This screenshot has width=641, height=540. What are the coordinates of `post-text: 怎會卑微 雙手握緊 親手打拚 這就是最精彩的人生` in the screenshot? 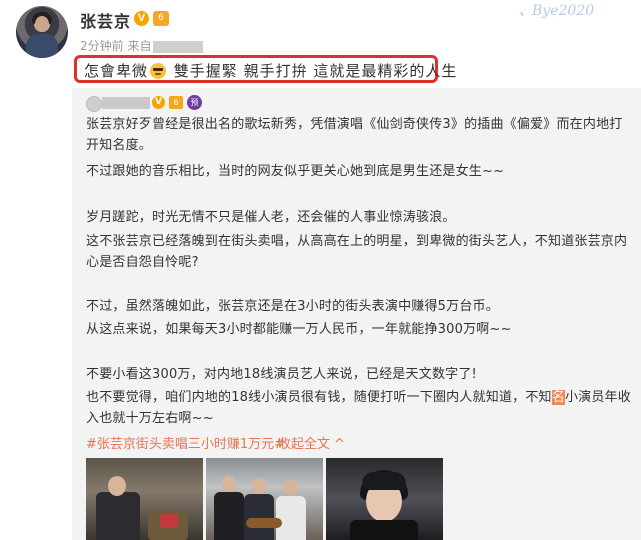 It's located at (270, 70).